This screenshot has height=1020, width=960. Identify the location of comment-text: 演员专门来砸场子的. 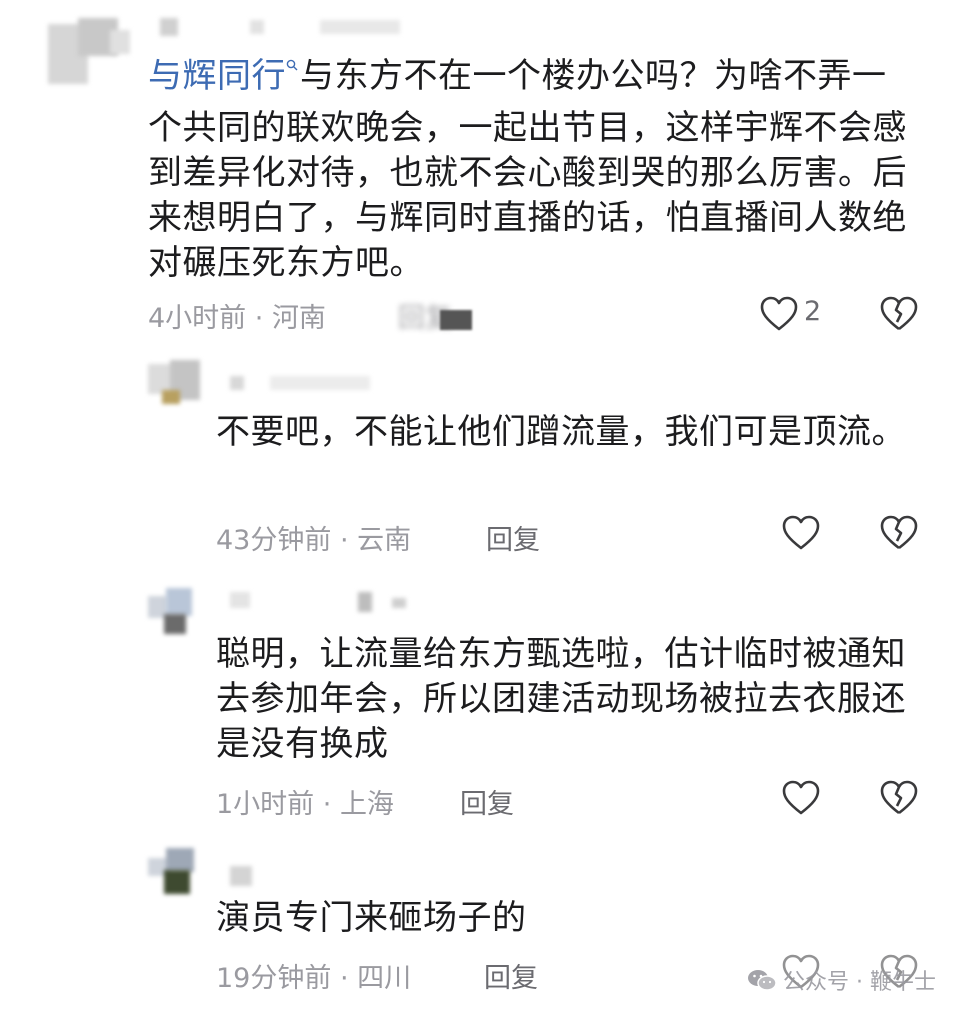
(371, 918).